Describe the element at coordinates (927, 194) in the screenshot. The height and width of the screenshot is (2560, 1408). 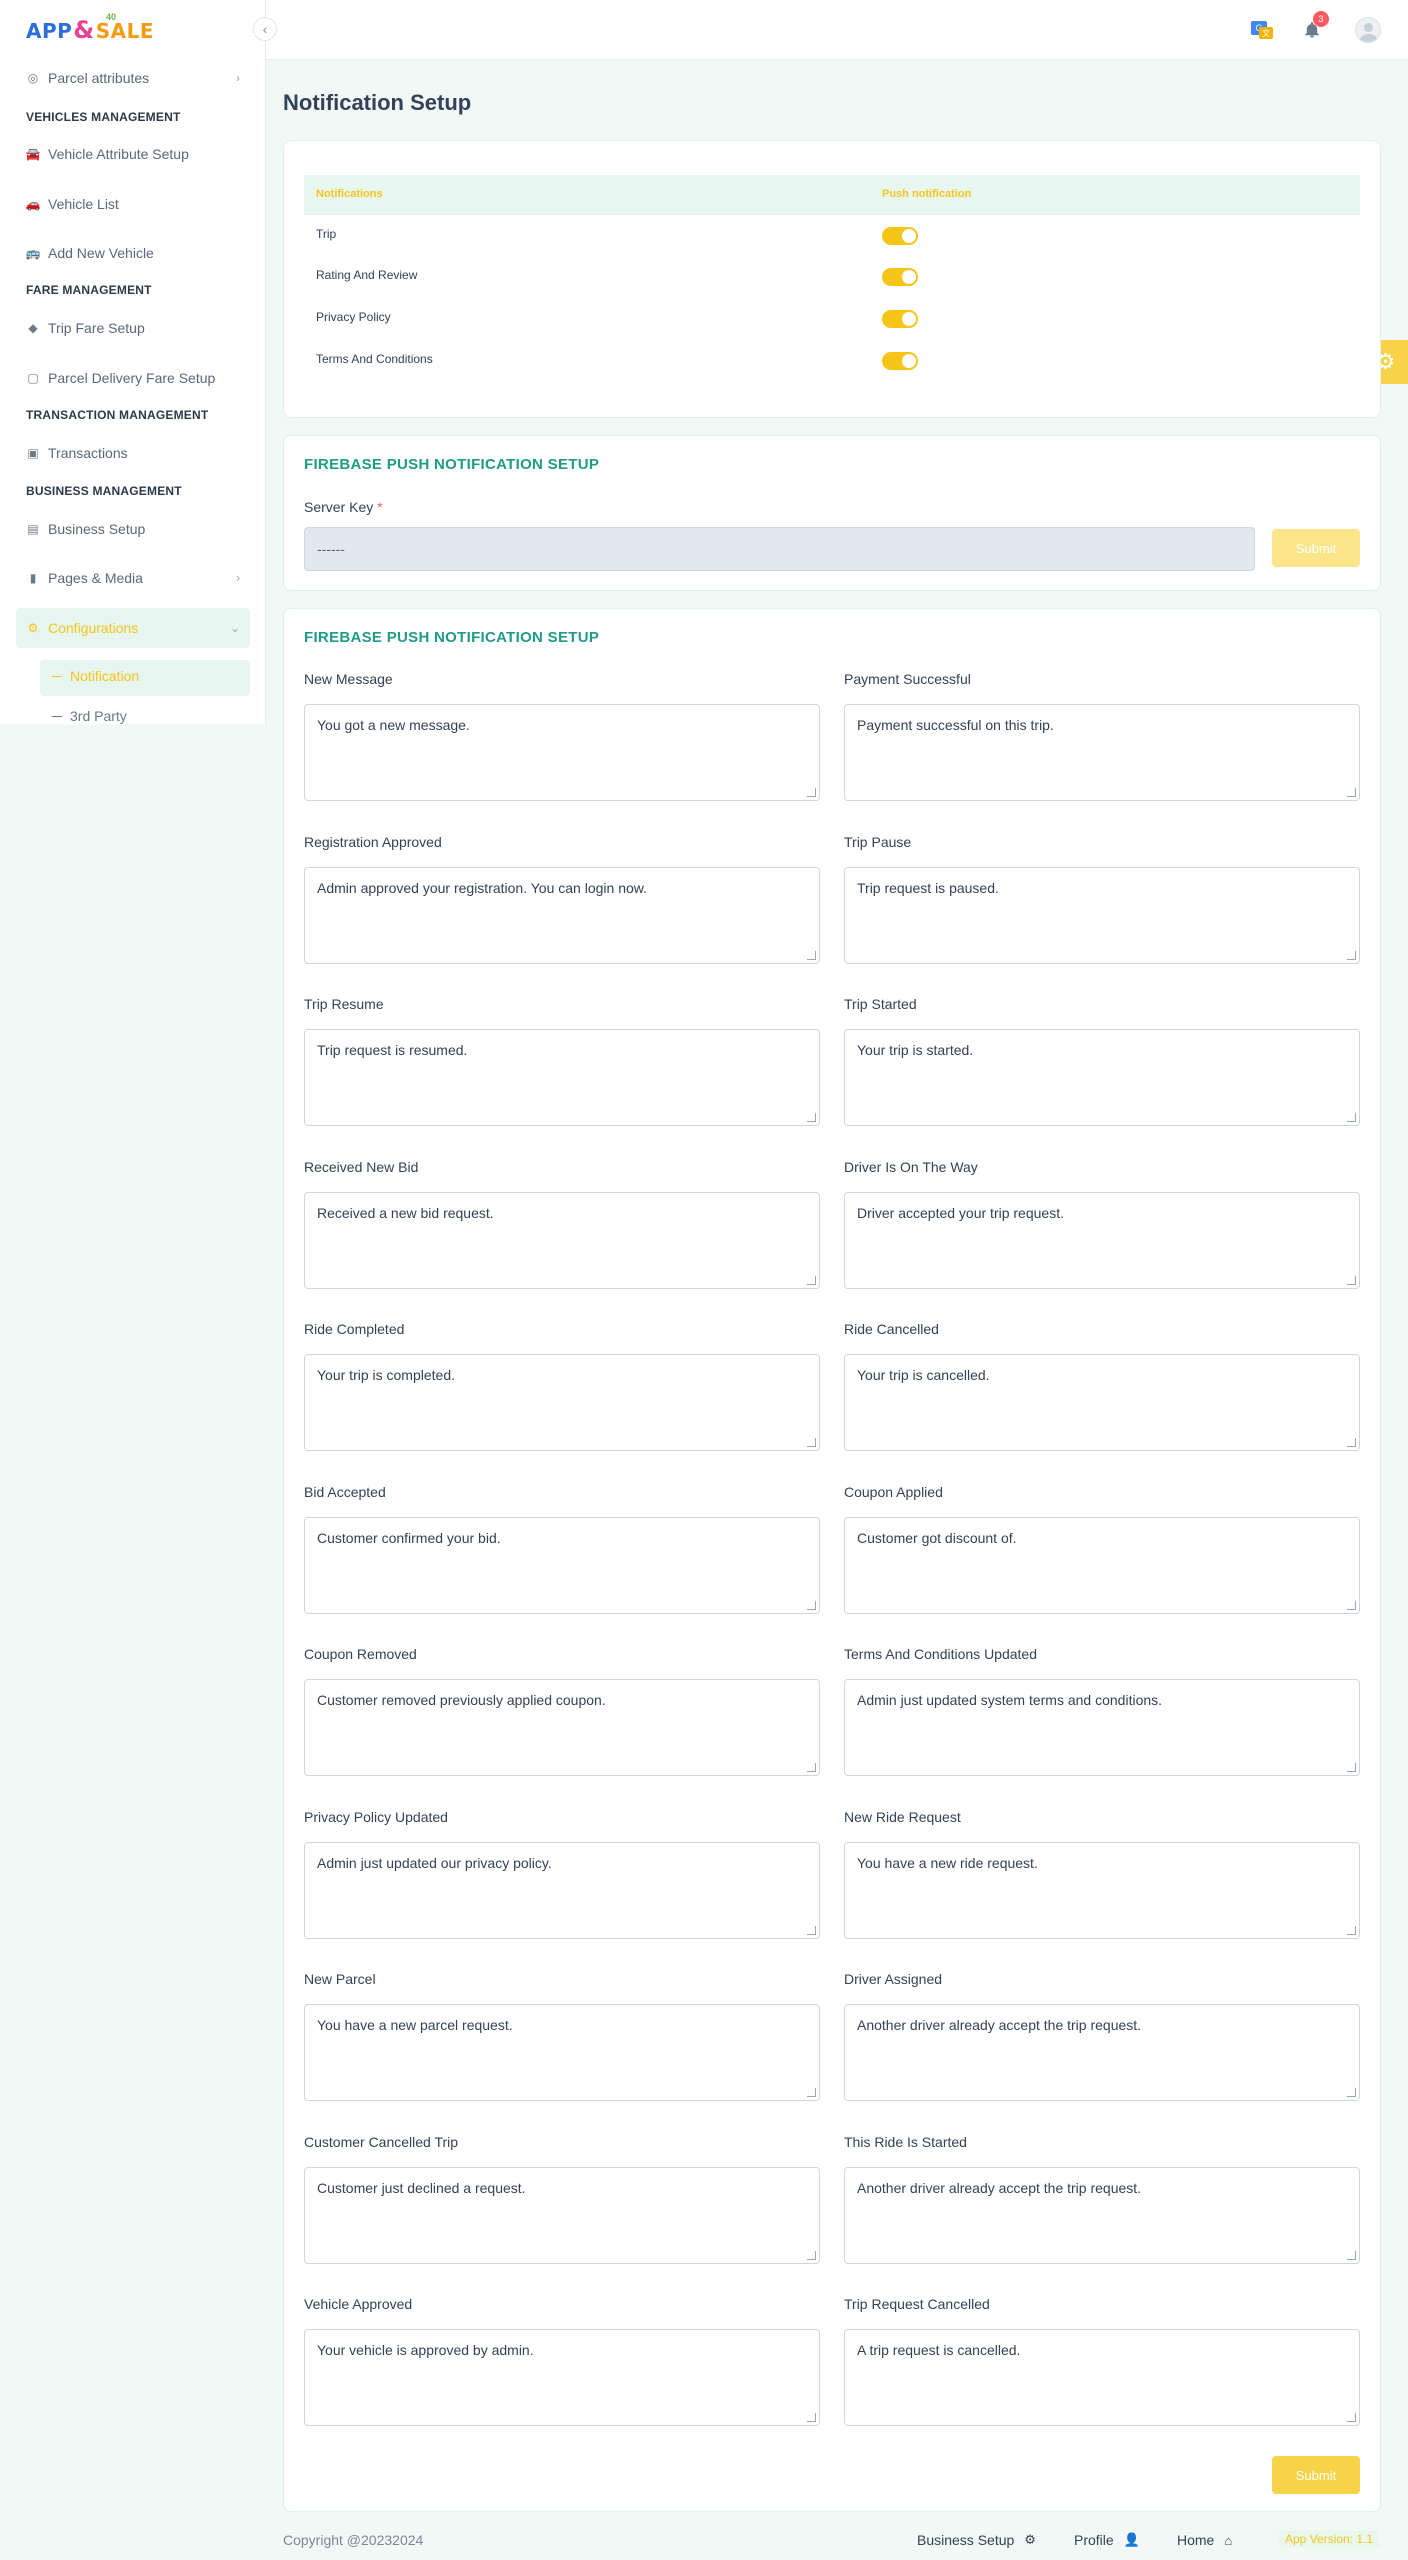
I see `column-header-push: Push notification` at that location.